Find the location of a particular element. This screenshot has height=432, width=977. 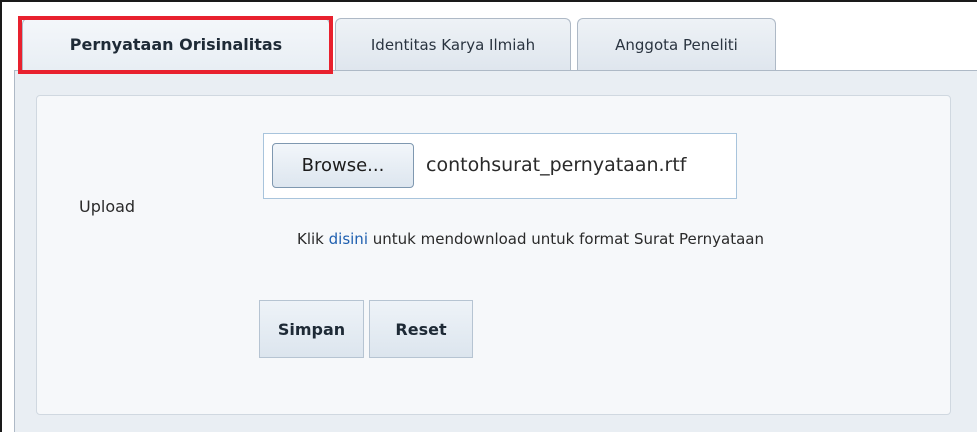

tab-label: Anggota Peneliti is located at coordinates (676, 44).